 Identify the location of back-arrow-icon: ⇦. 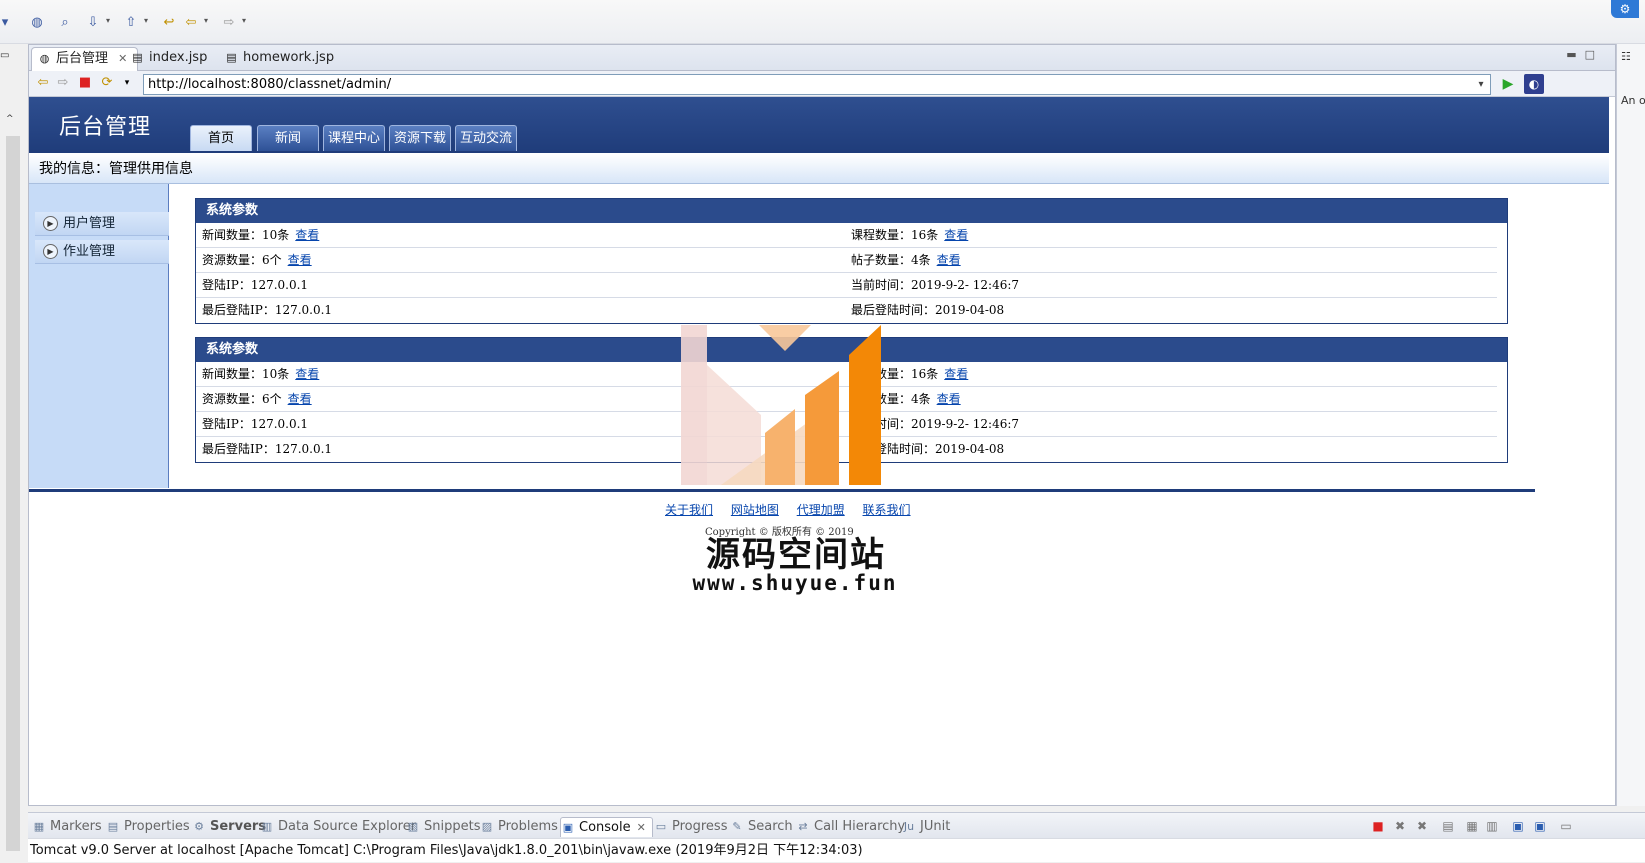
(43, 83).